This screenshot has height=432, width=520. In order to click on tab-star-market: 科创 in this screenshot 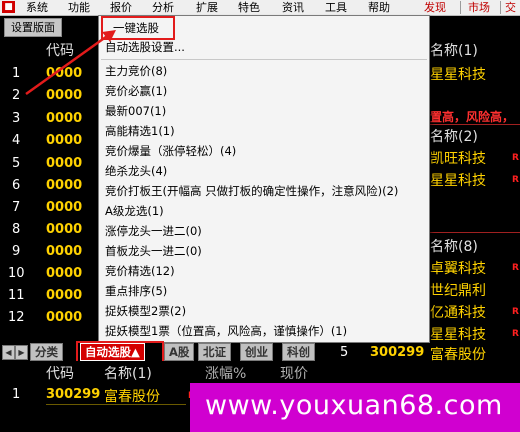, I will do `click(298, 352)`.